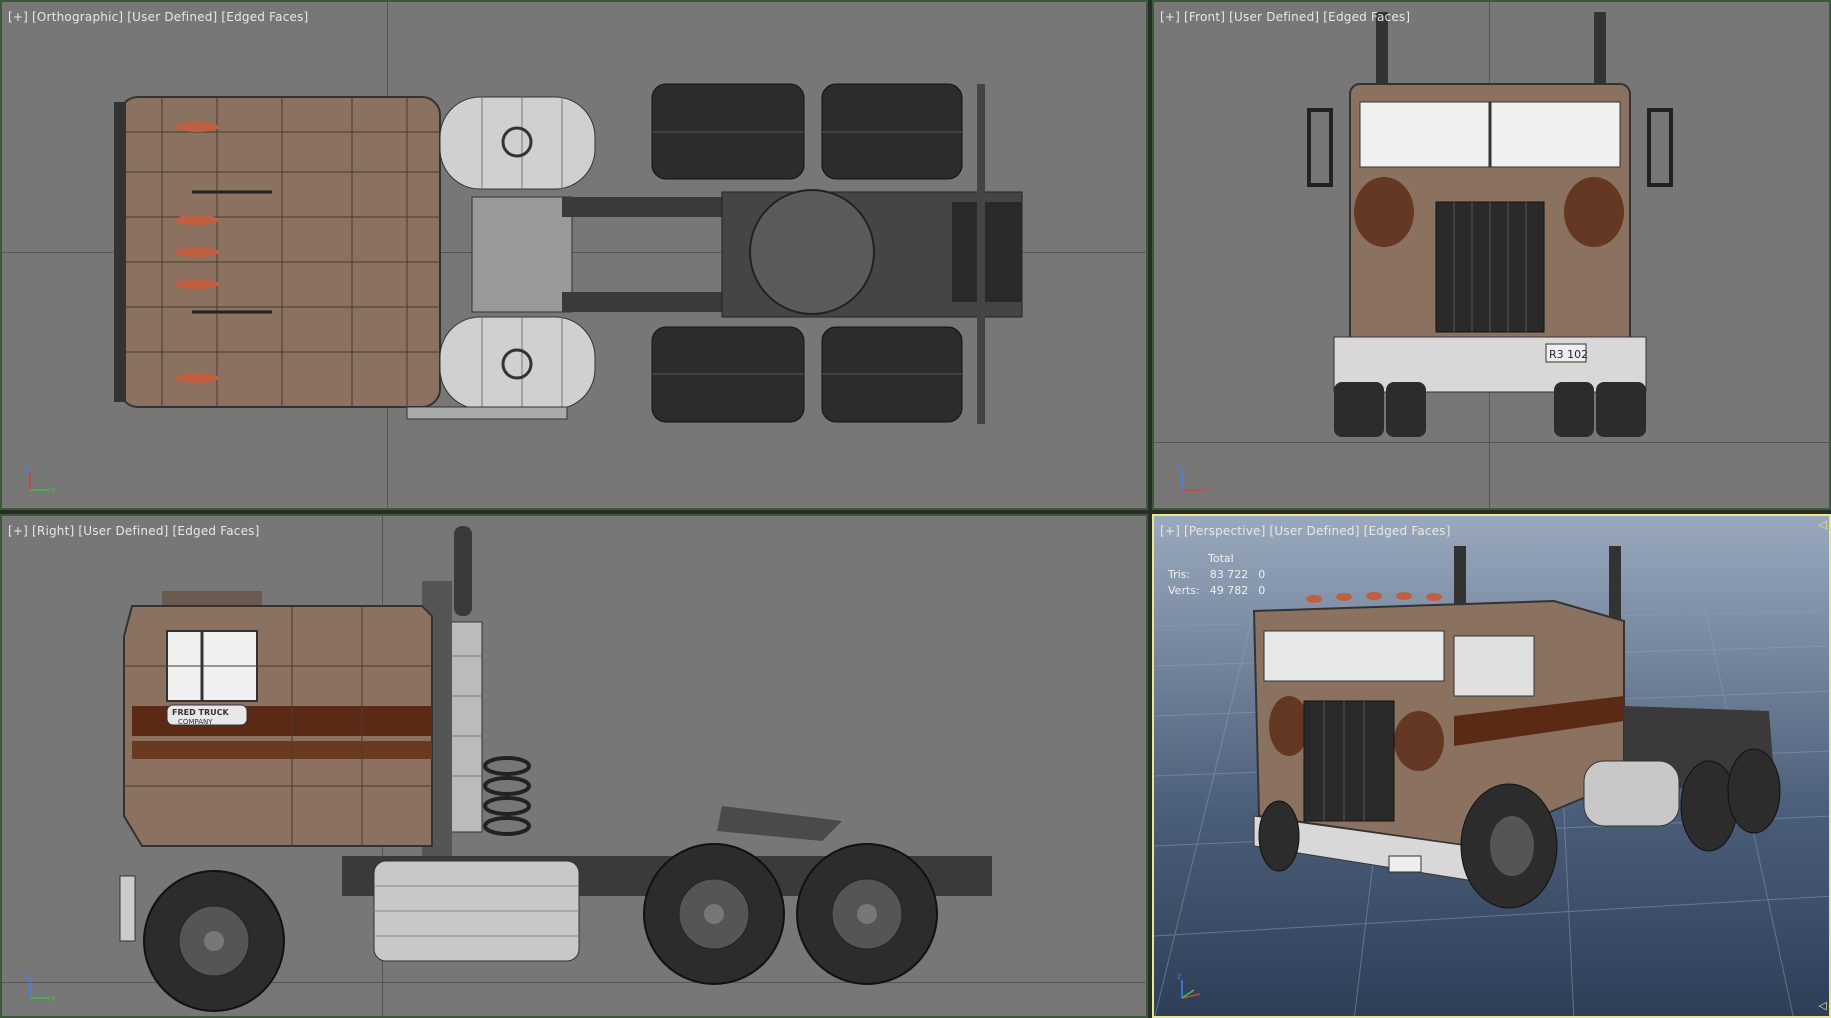 This screenshot has width=1831, height=1018. I want to click on axis-gizmo-icon: z, so click(1189, 985).